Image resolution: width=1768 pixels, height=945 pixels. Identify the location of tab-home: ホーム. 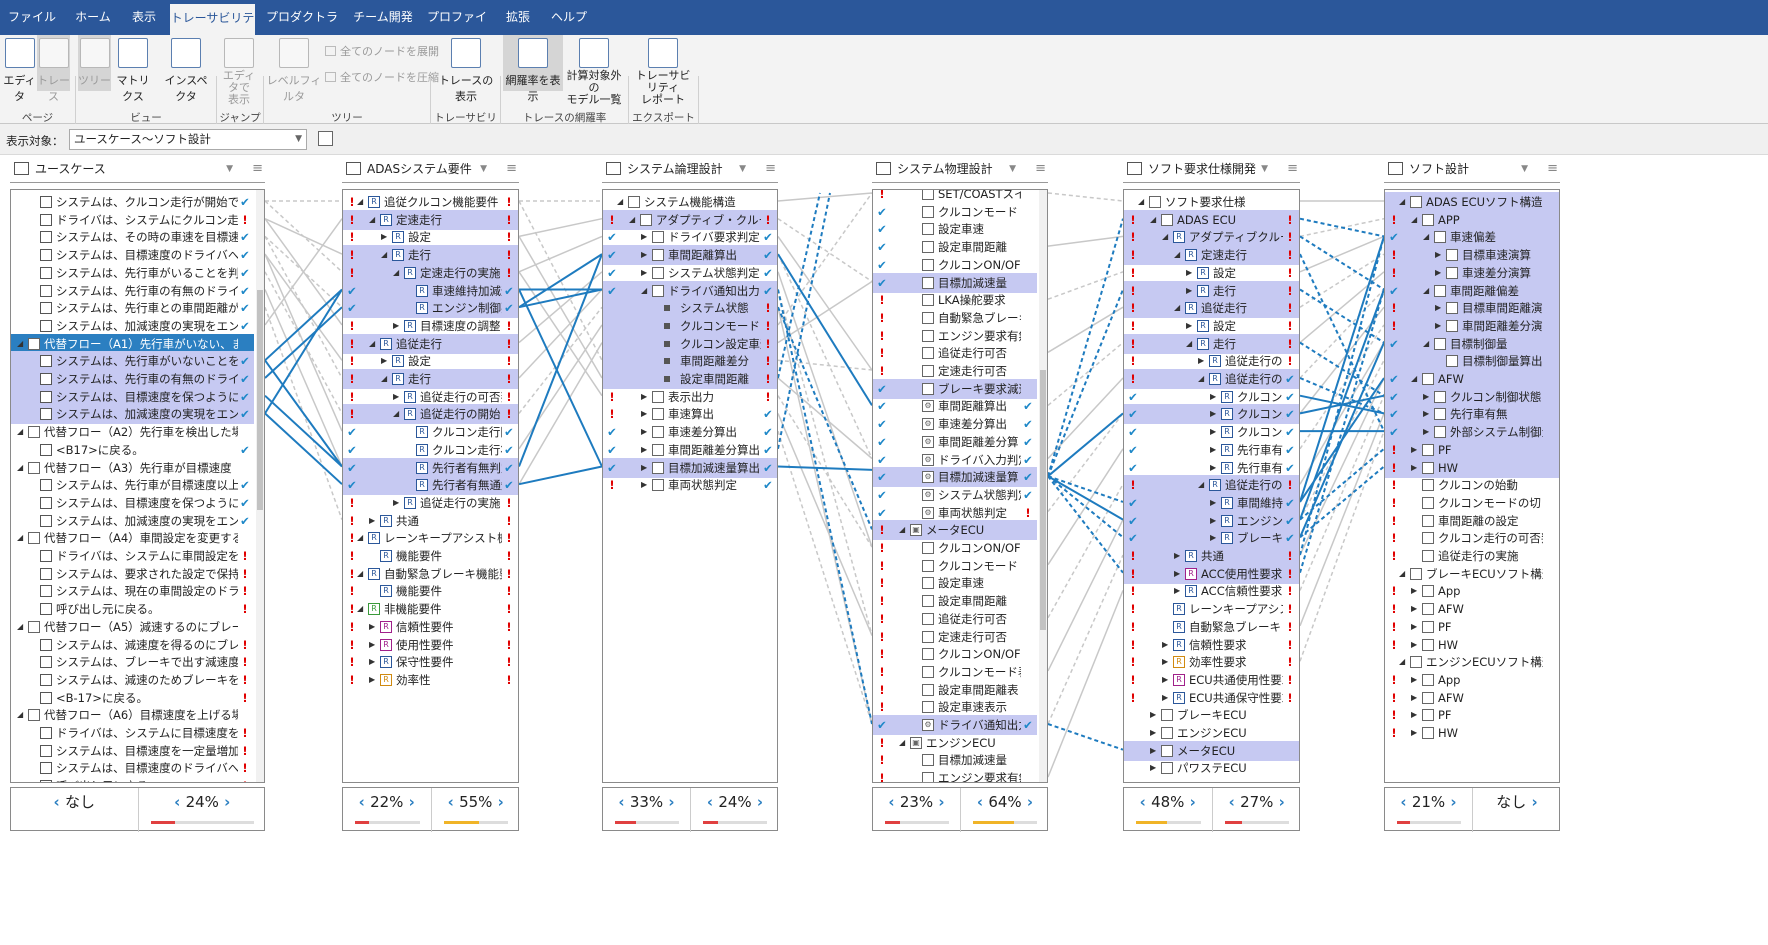
(93, 17).